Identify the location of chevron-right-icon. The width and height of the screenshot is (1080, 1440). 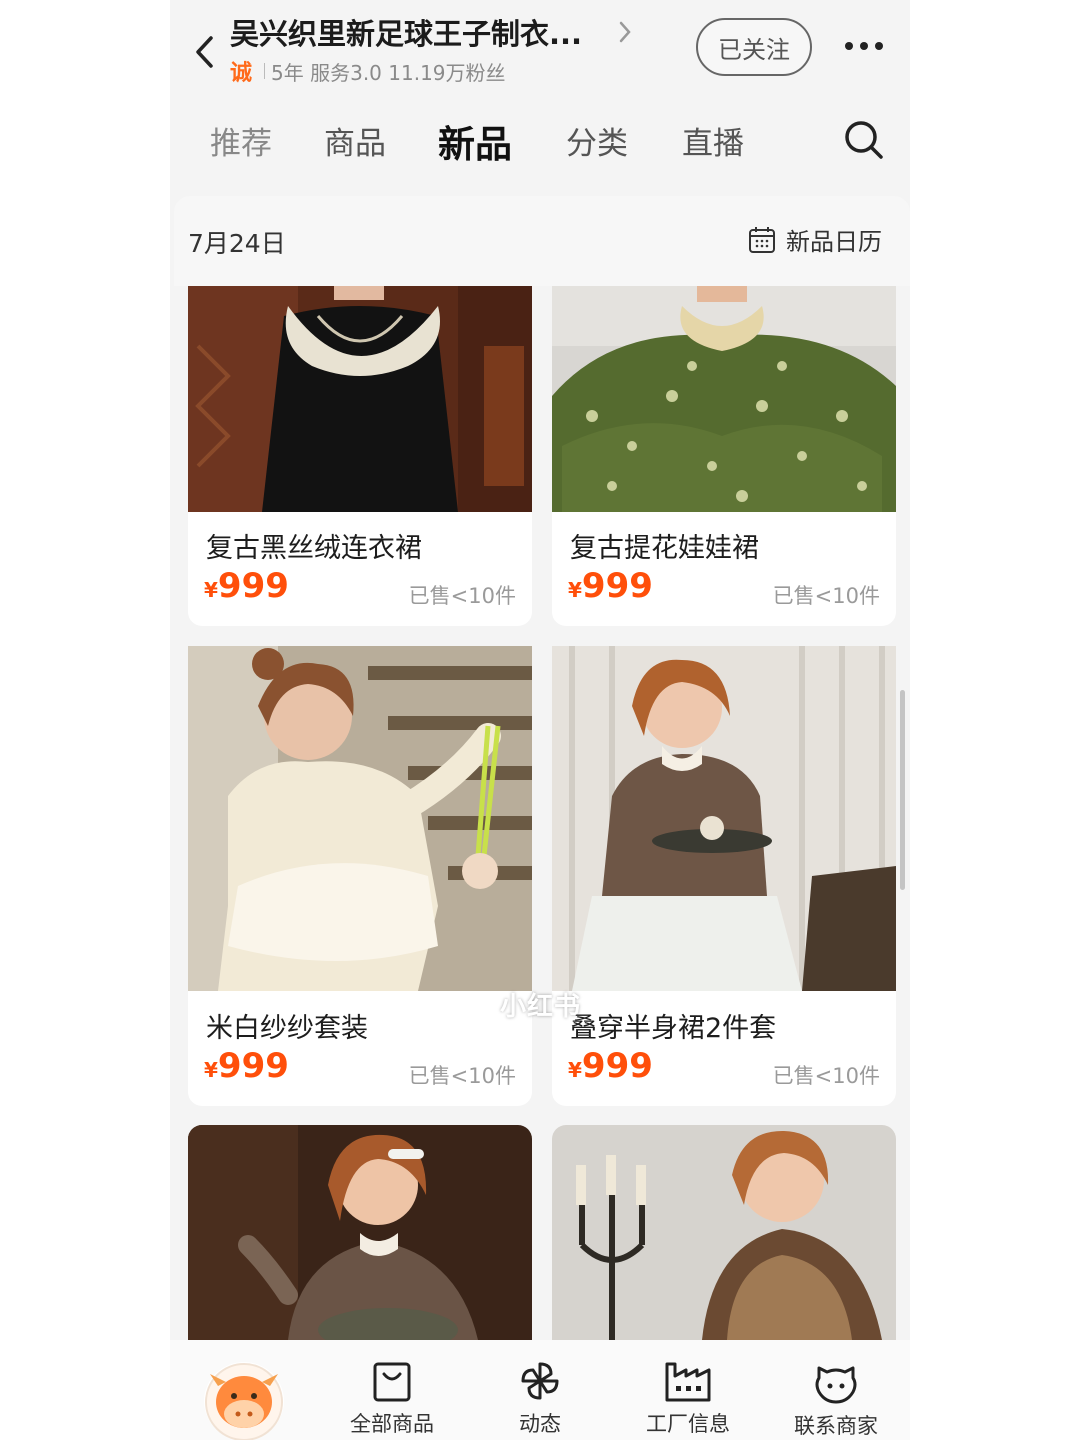
(625, 32).